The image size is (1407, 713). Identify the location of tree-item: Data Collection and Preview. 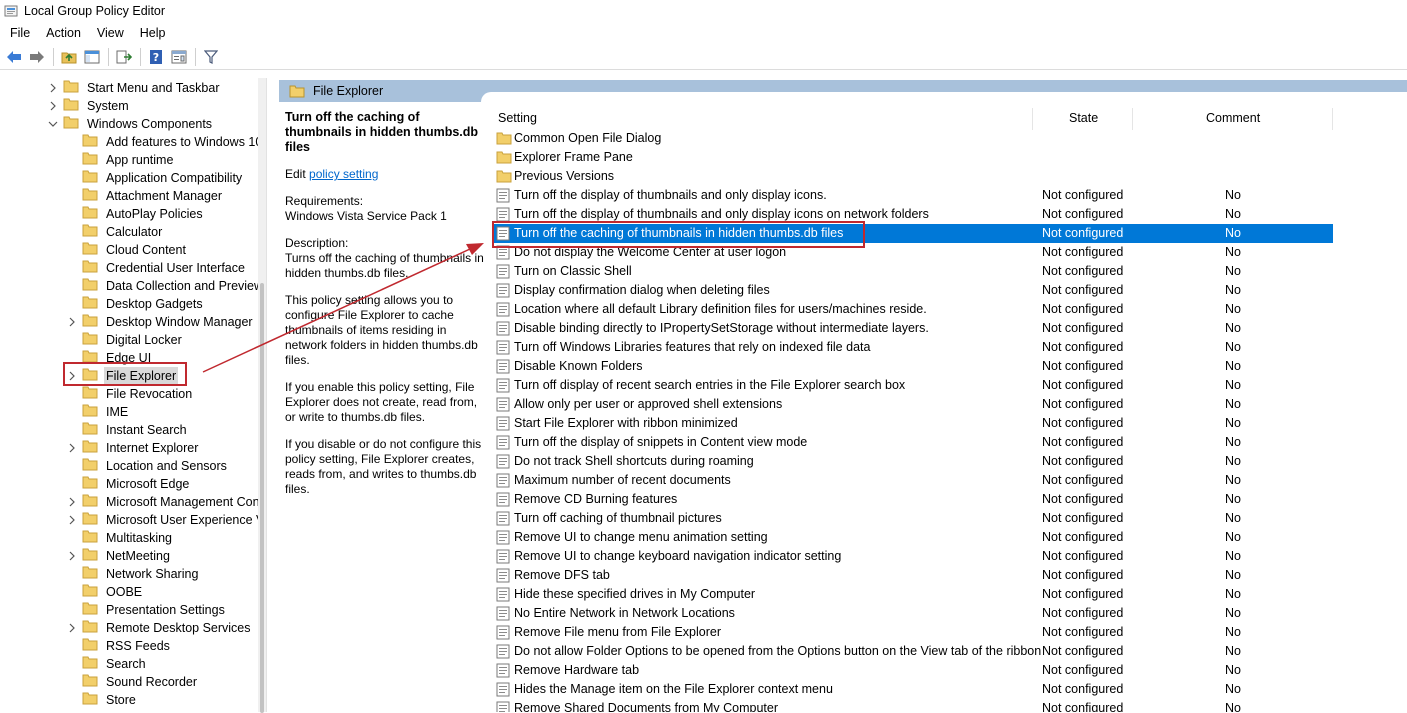
(165, 286).